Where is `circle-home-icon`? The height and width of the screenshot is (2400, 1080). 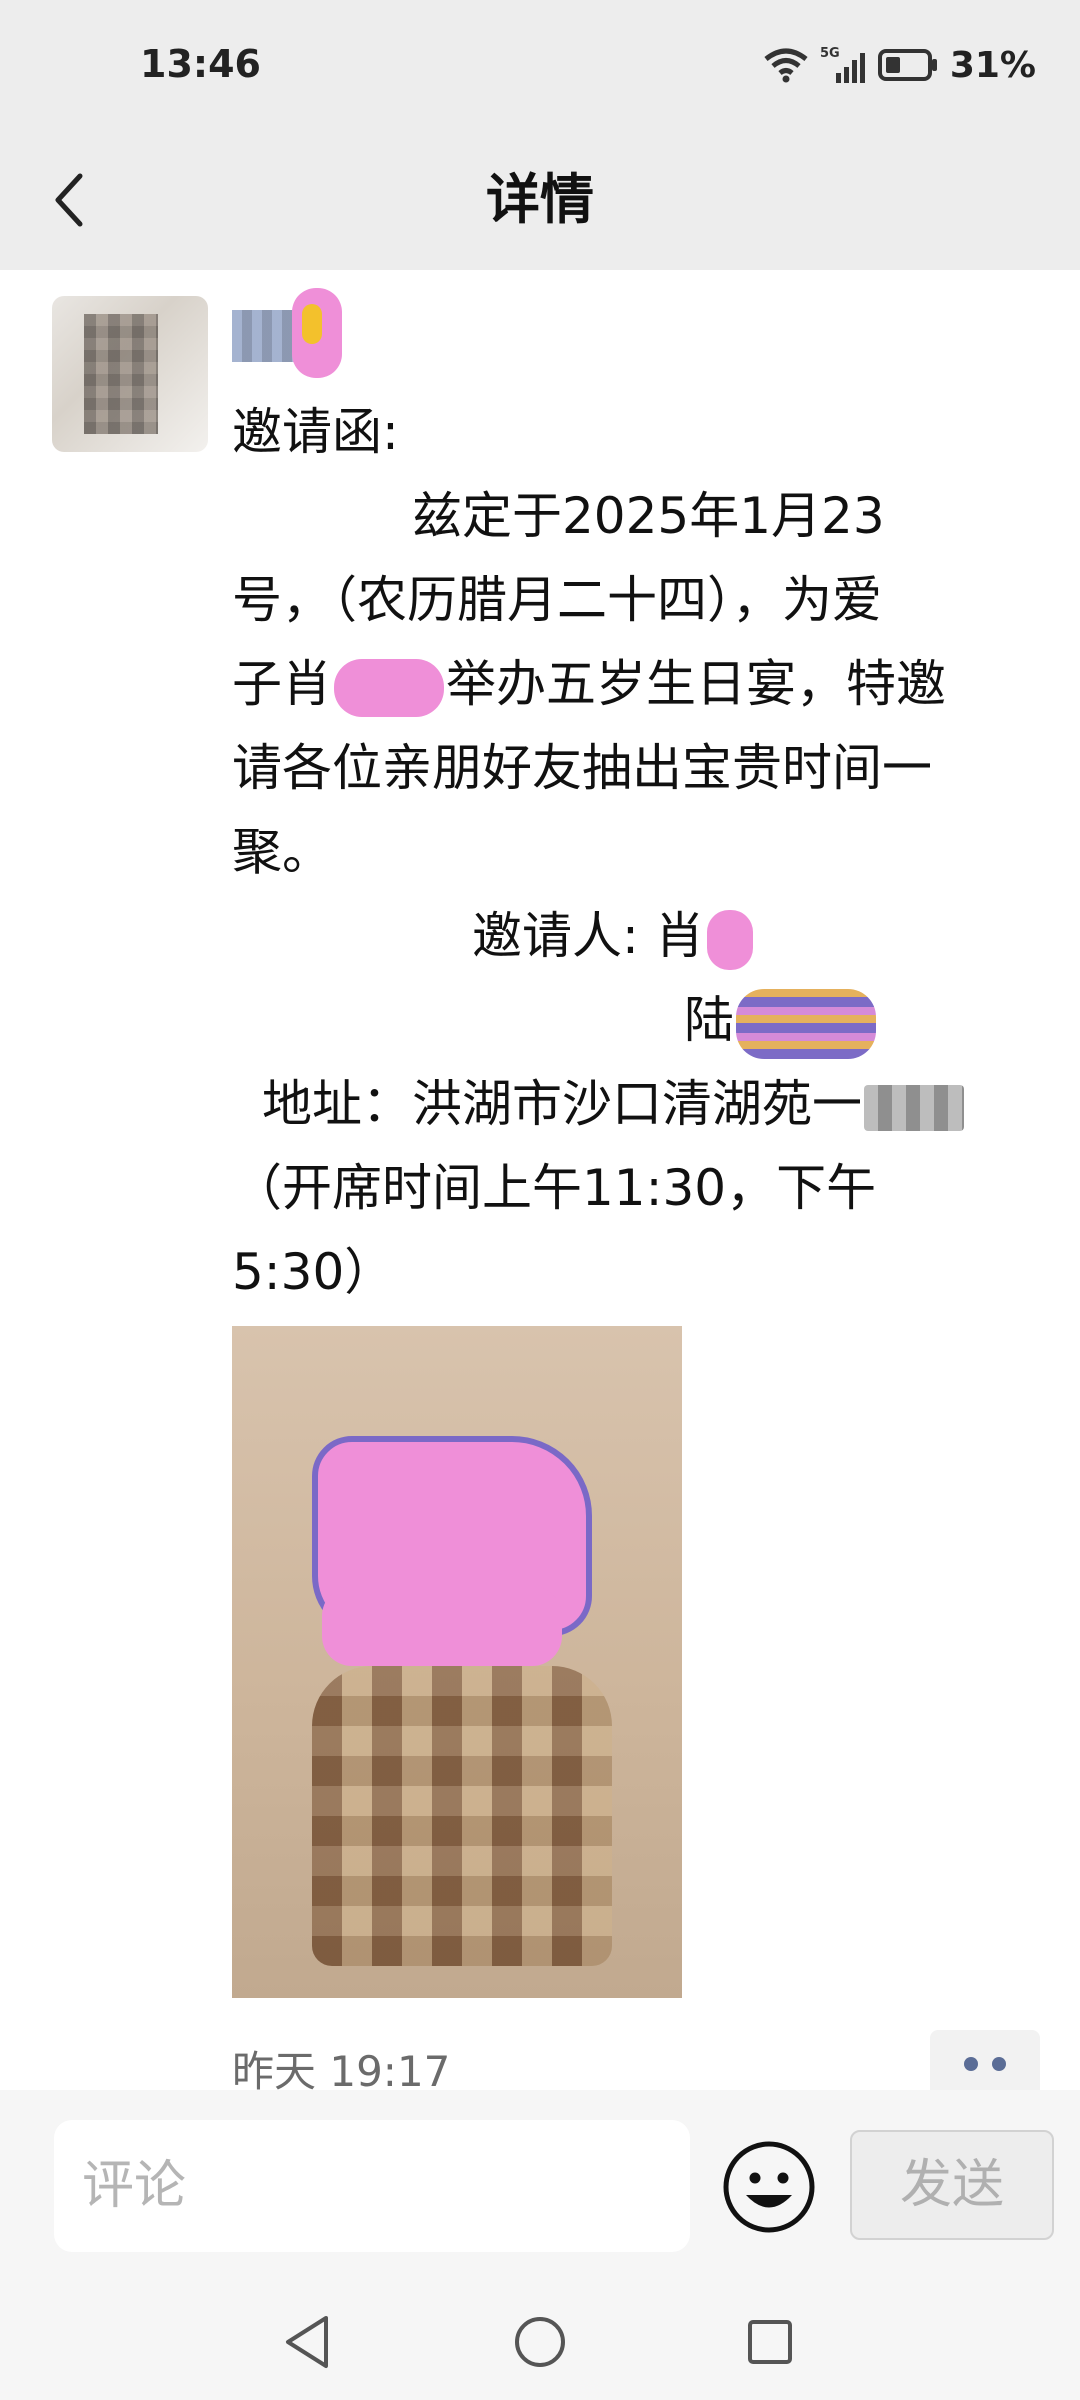
circle-home-icon is located at coordinates (540, 2342).